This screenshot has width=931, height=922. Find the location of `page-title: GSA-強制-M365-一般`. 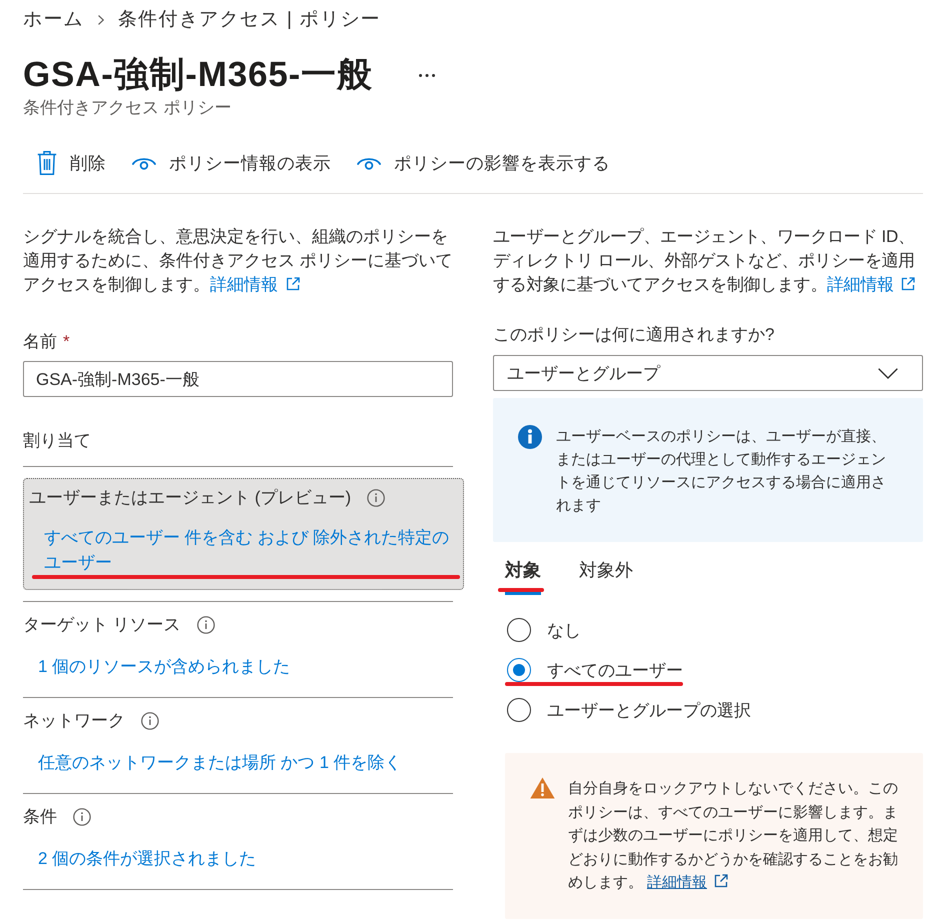

page-title: GSA-強制-M365-一般 is located at coordinates (198, 75).